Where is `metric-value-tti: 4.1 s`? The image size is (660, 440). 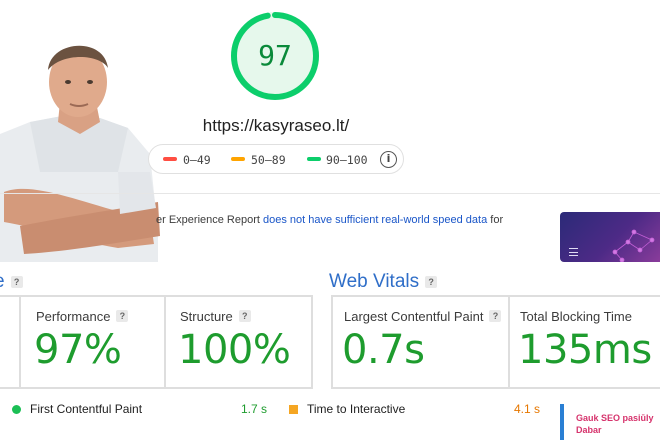
metric-value-tti: 4.1 s is located at coordinates (527, 409).